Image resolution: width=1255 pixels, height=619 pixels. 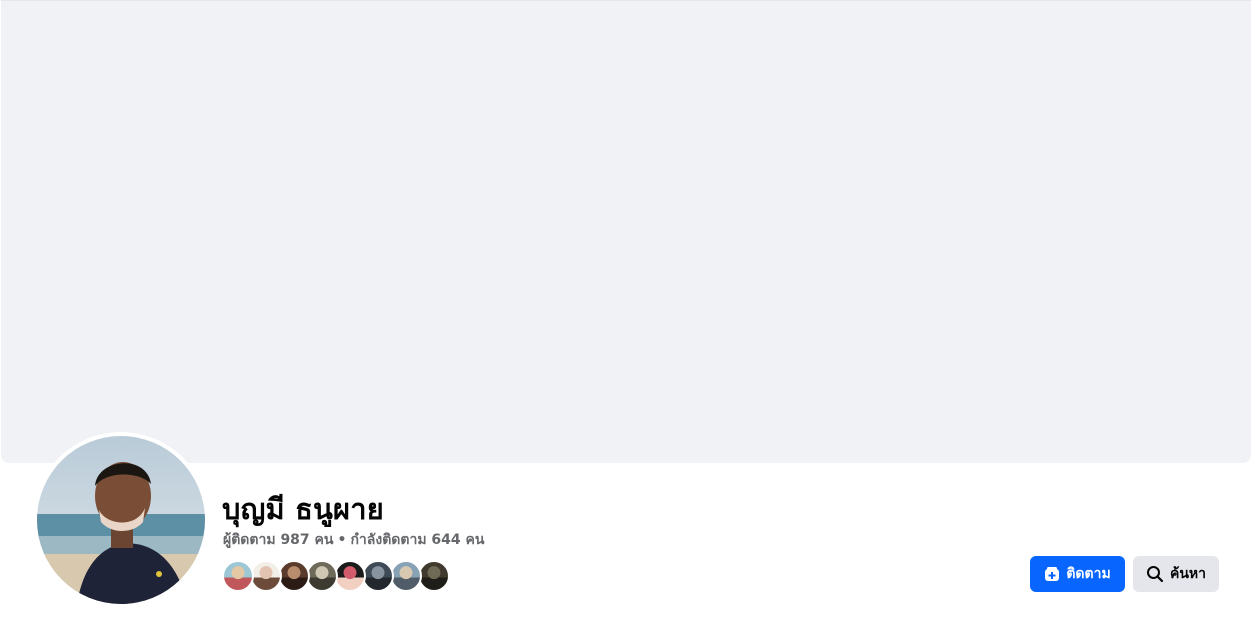 I want to click on search-button: ค้นหา, so click(x=1176, y=574).